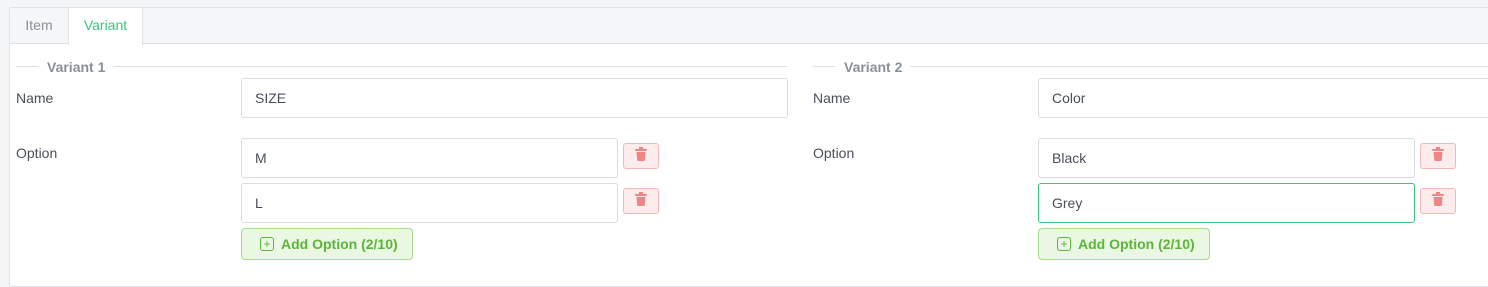 The height and width of the screenshot is (287, 1488). Describe the element at coordinates (105, 26) in the screenshot. I see `tab-variant: Variant` at that location.